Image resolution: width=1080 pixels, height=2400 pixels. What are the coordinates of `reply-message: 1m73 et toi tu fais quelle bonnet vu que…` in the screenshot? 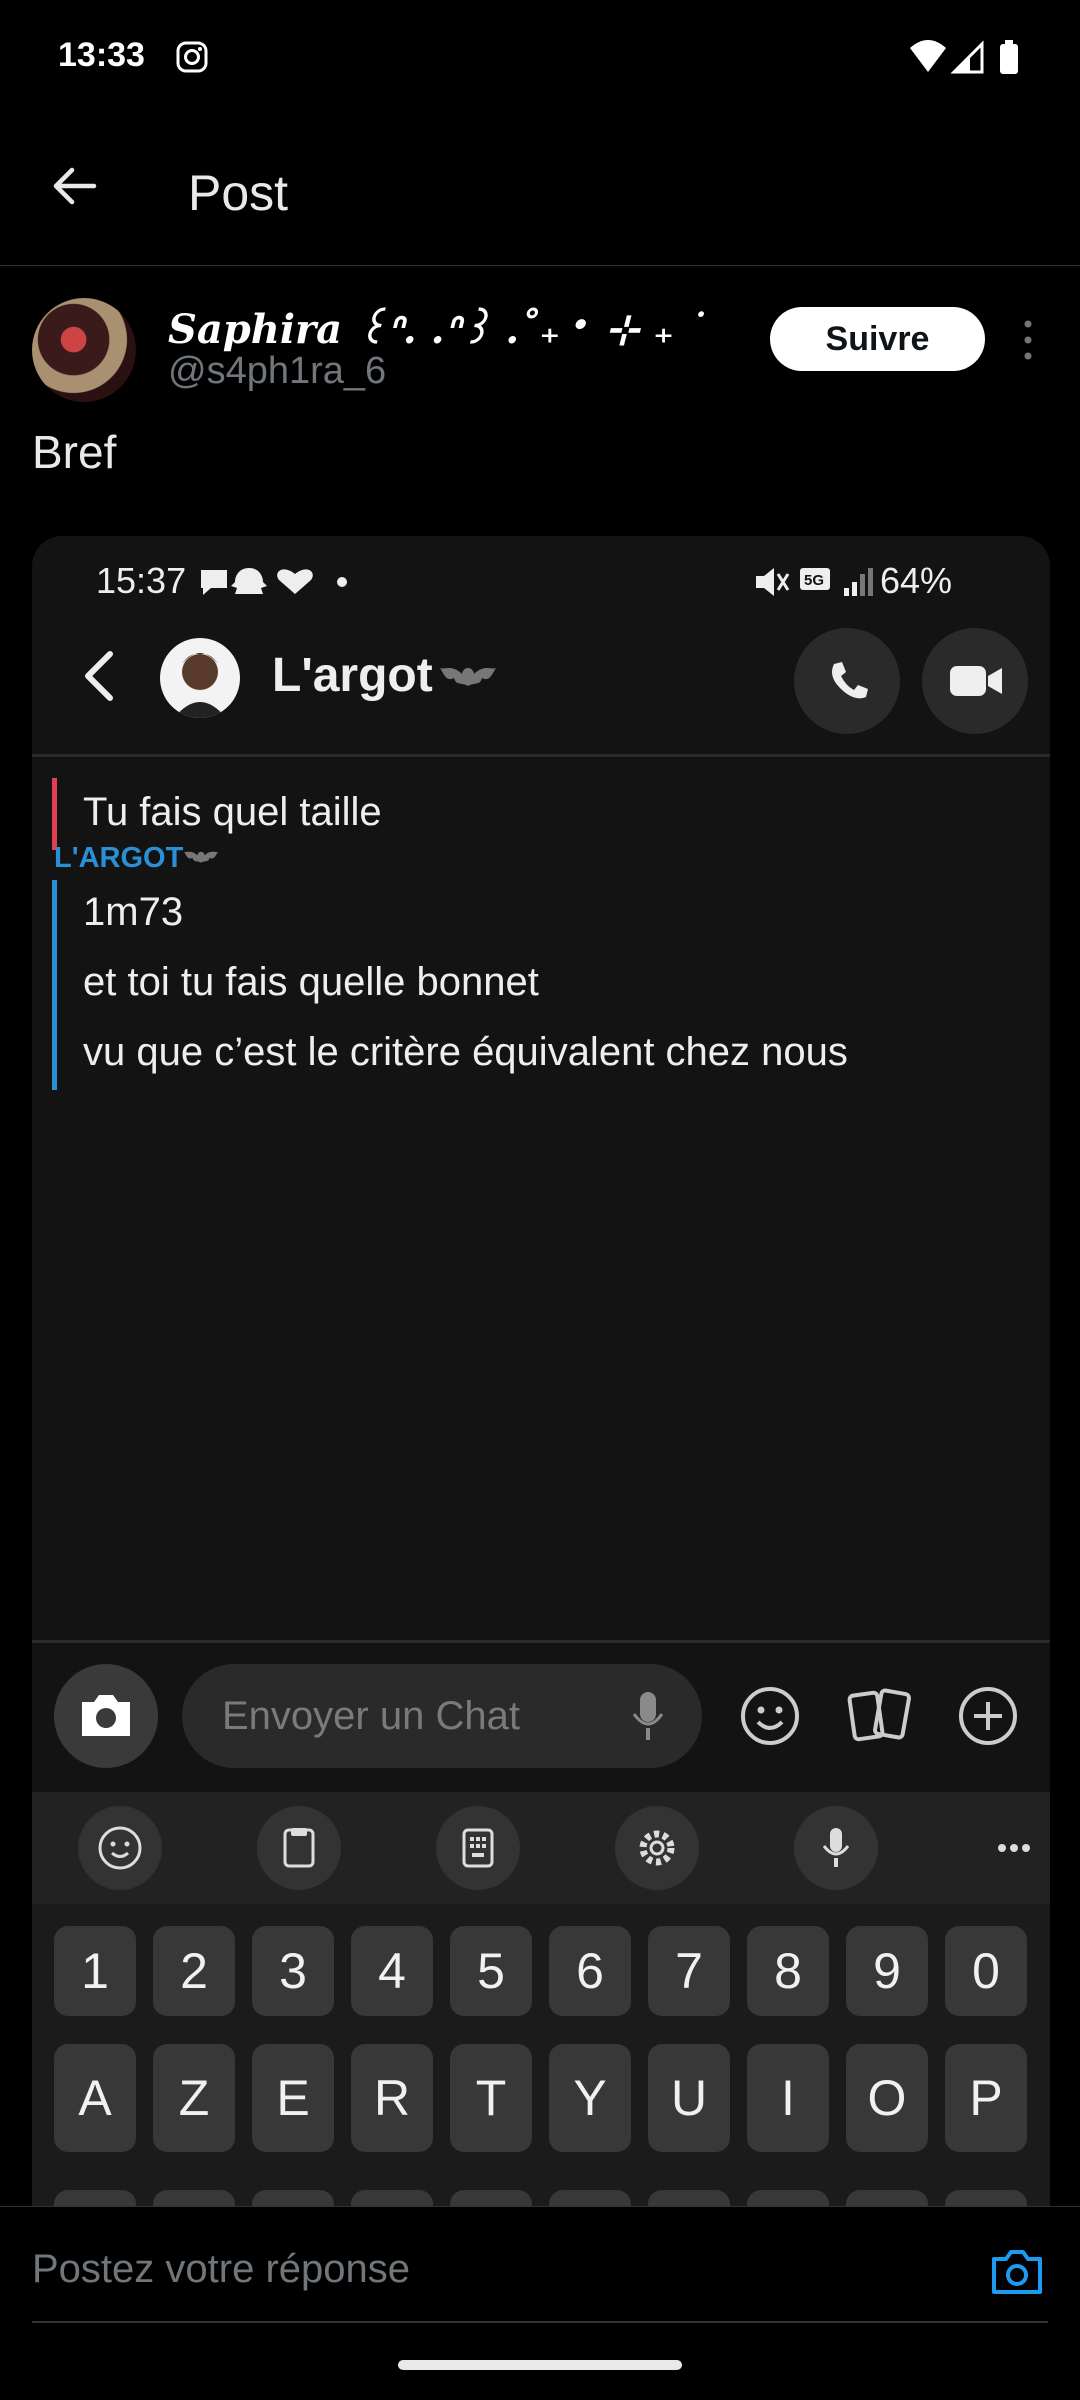 It's located at (504, 985).